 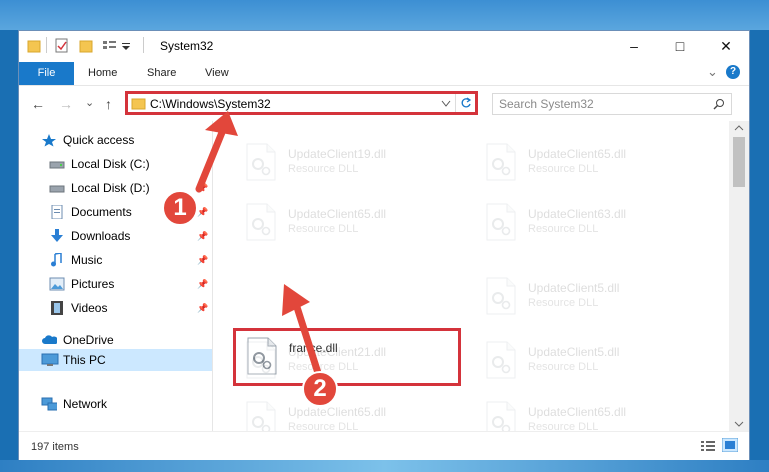 What do you see at coordinates (212, 157) in the screenshot?
I see `arrow-to-address-bar` at bounding box center [212, 157].